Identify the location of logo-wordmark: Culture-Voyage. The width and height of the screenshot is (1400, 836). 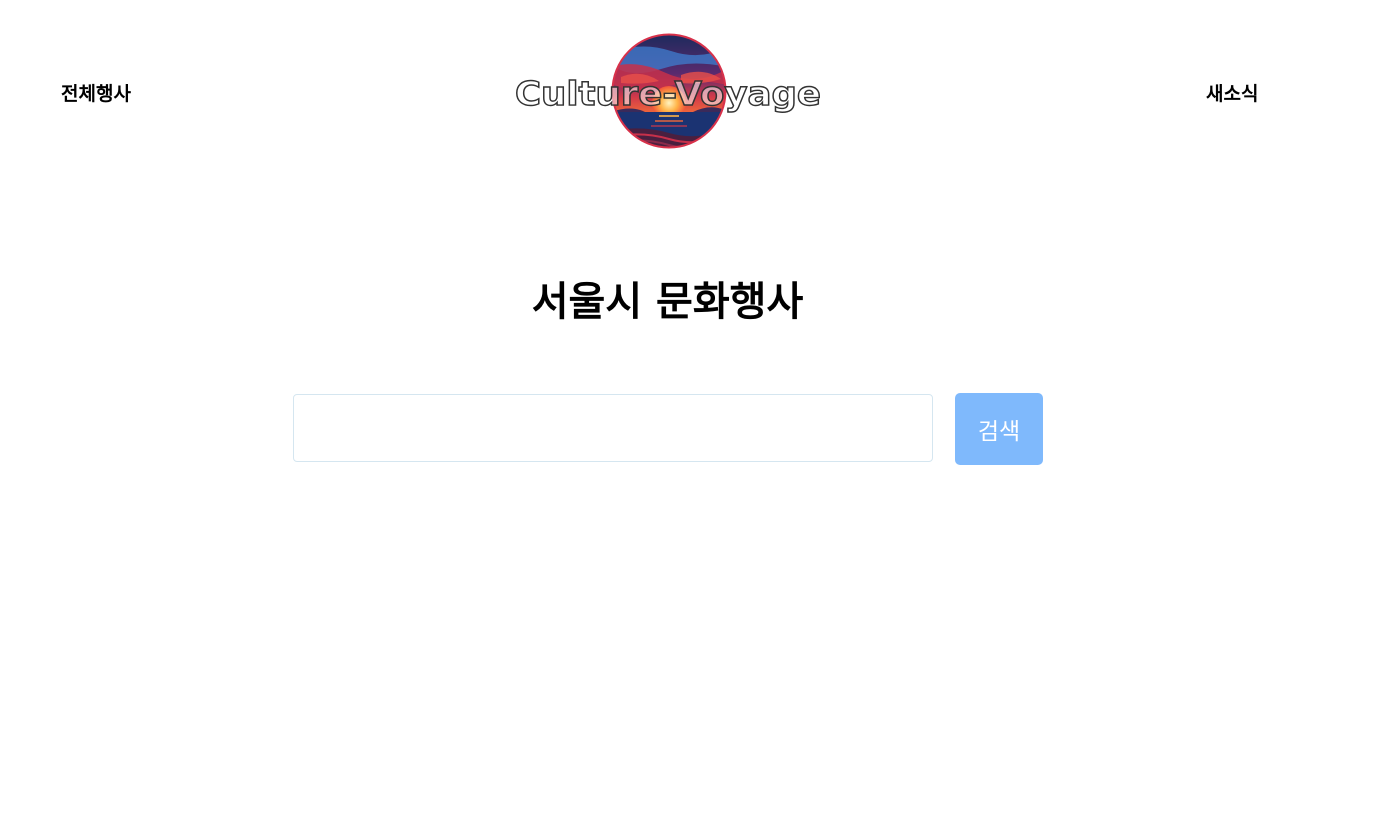
(667, 94).